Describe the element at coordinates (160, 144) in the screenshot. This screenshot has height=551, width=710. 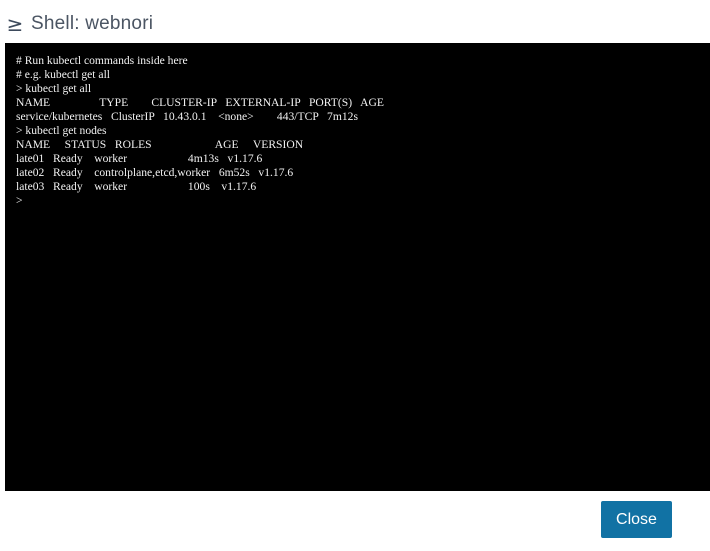
I see `terminal-line: NAME STATUS ROLES AGE VERSION` at that location.